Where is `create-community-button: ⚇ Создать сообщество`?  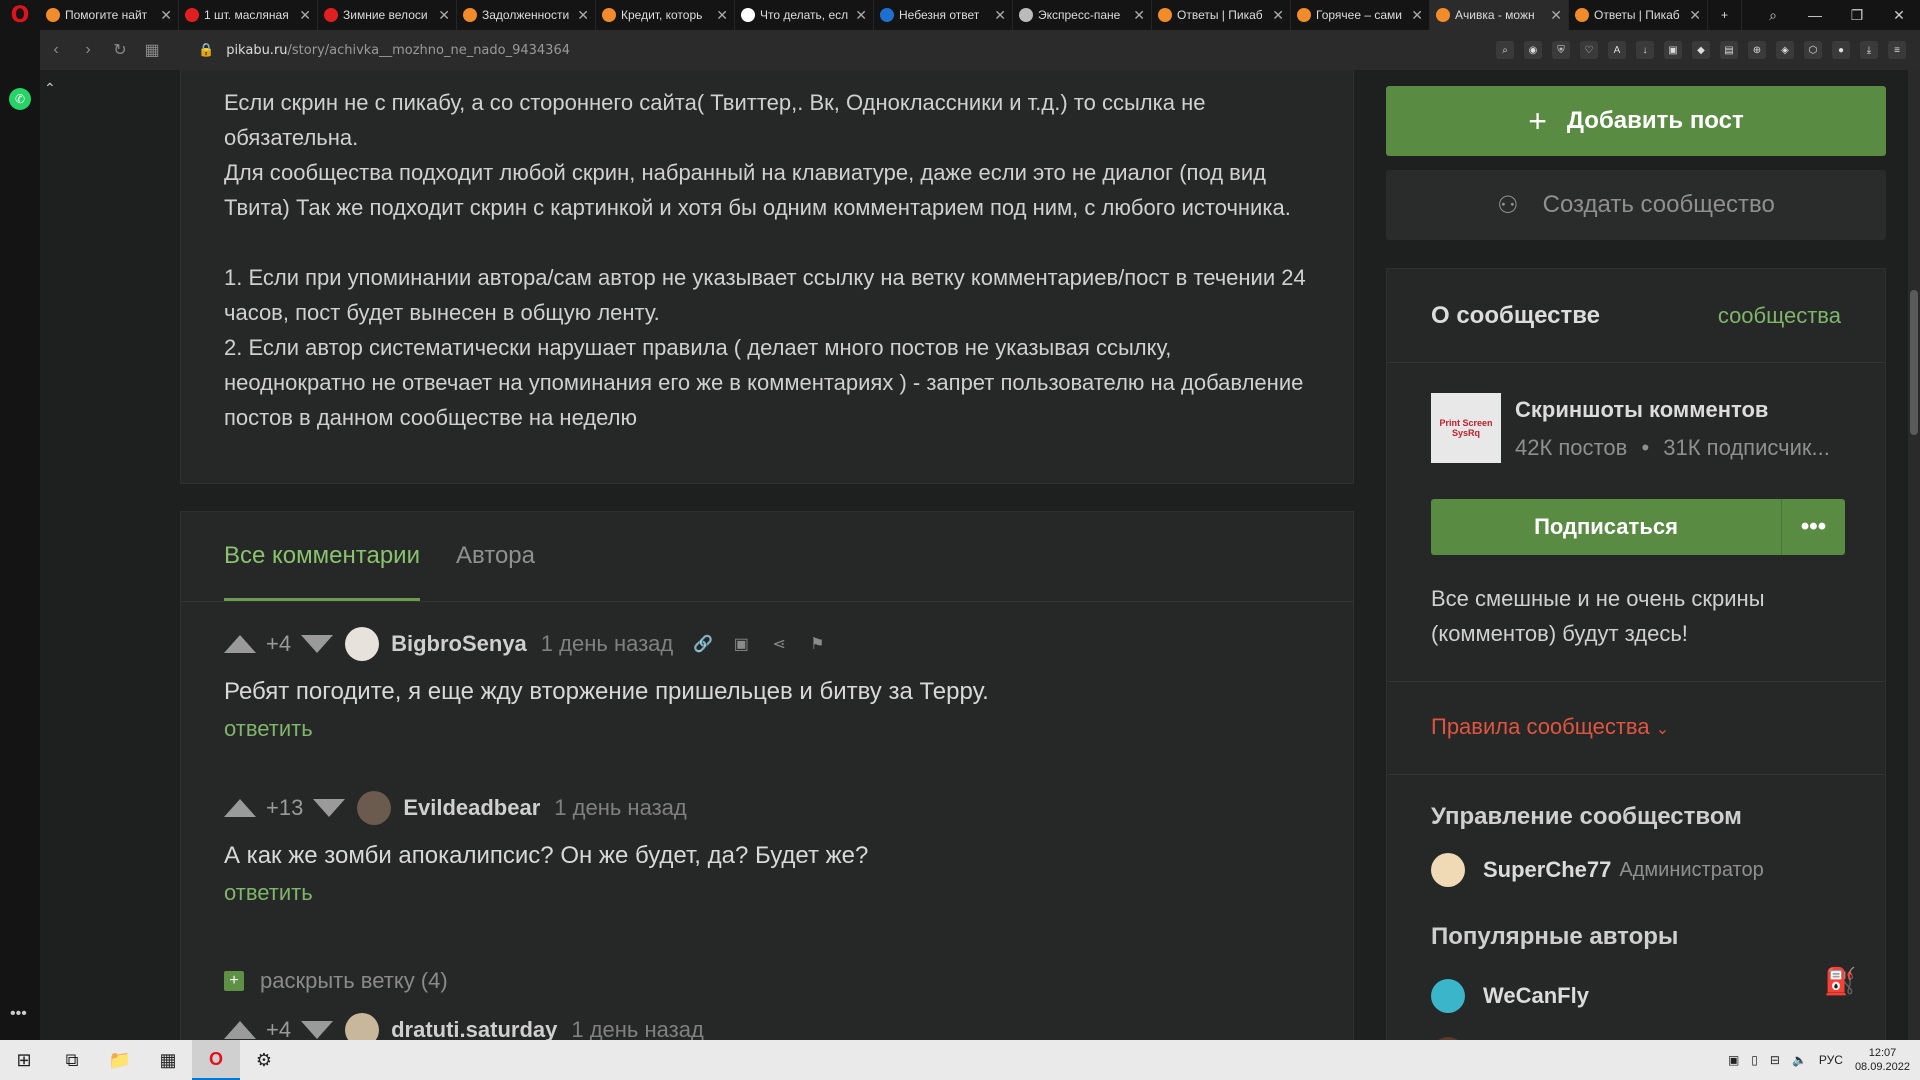
create-community-button: ⚇ Создать сообщество is located at coordinates (1636, 205).